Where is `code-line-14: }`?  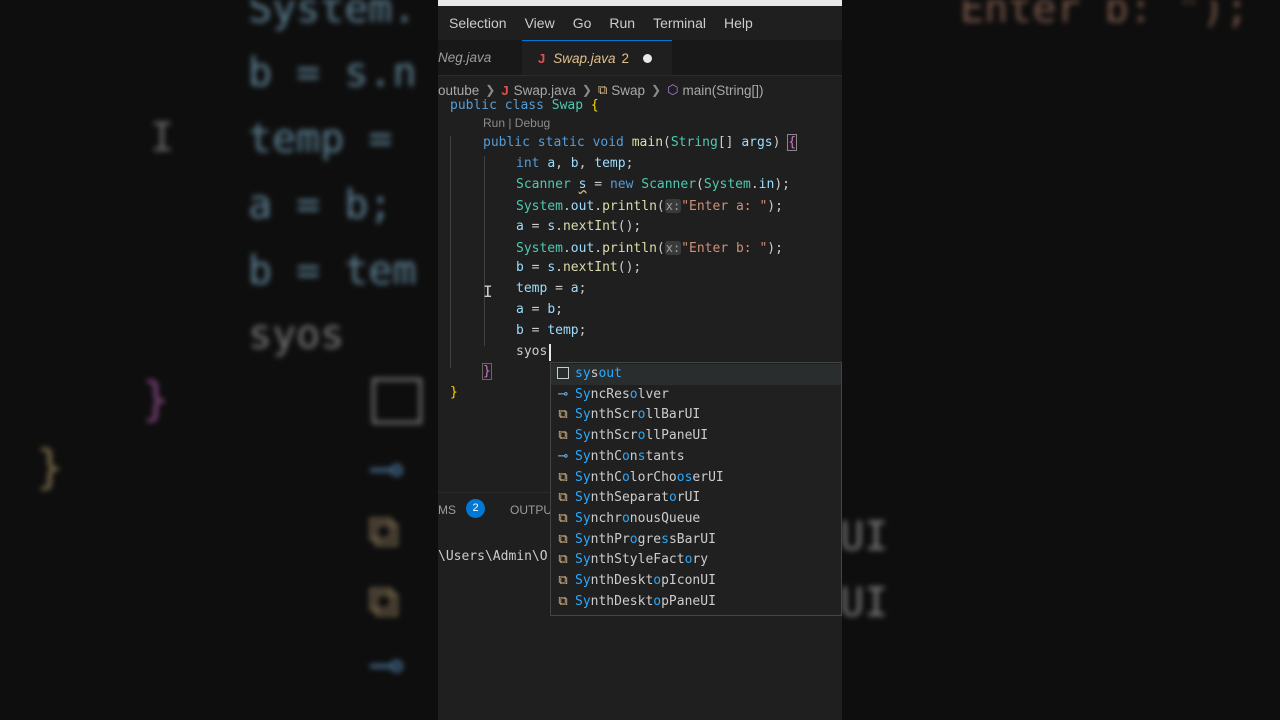 code-line-14: } is located at coordinates (454, 392).